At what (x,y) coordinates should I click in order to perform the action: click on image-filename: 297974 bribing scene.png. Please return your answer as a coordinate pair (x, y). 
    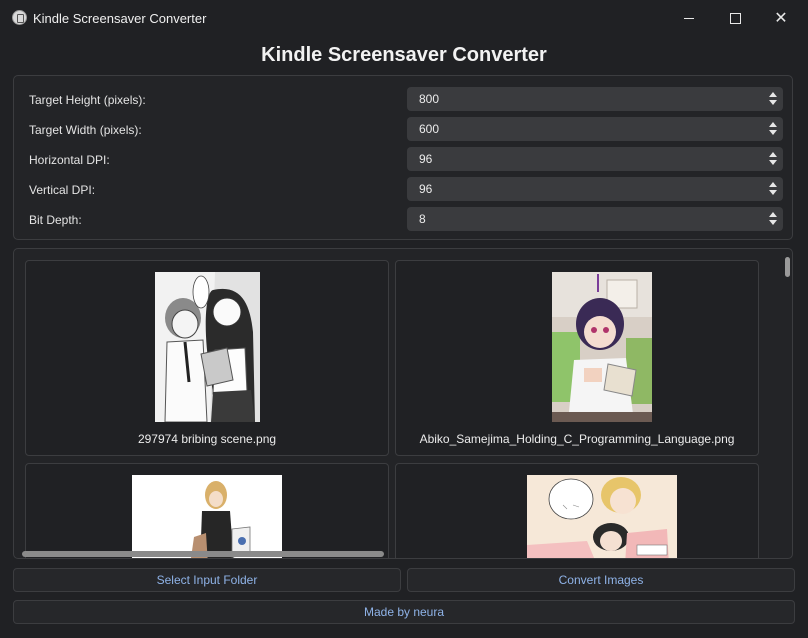
    Looking at the image, I should click on (207, 439).